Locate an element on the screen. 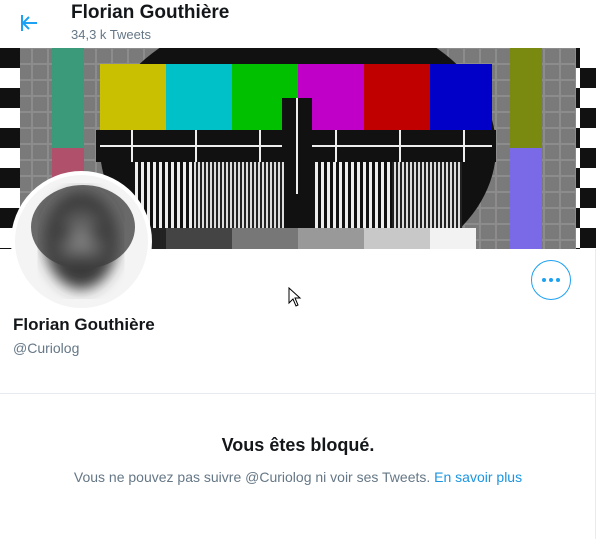 The height and width of the screenshot is (539, 612). more-horizontal-icon is located at coordinates (551, 280).